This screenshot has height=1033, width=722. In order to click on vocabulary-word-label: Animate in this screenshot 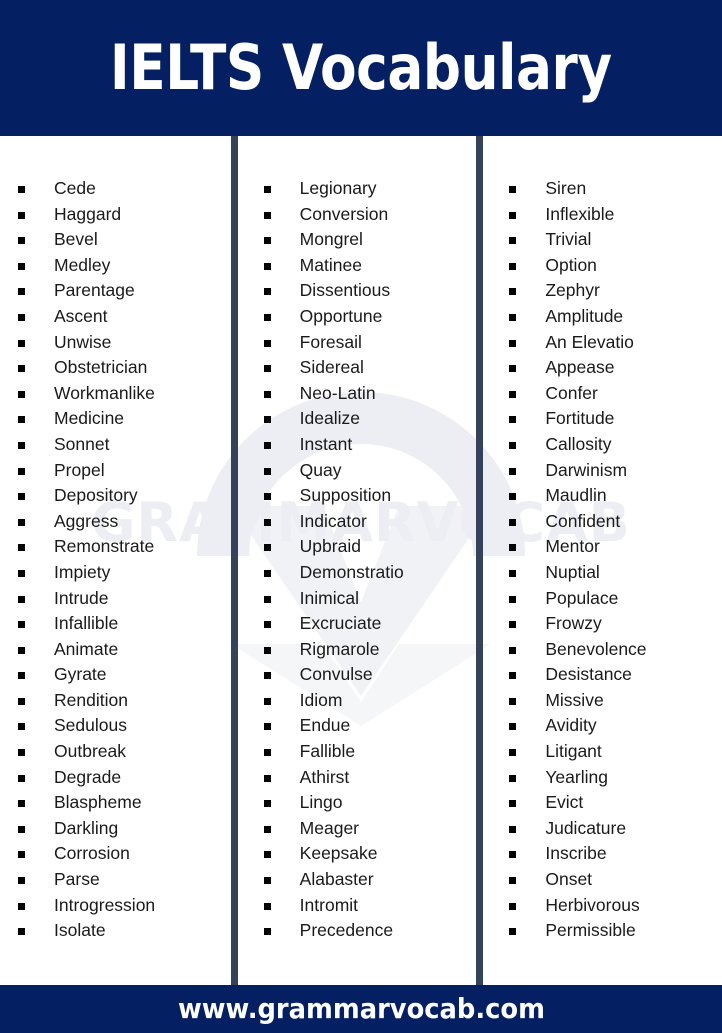, I will do `click(86, 648)`.